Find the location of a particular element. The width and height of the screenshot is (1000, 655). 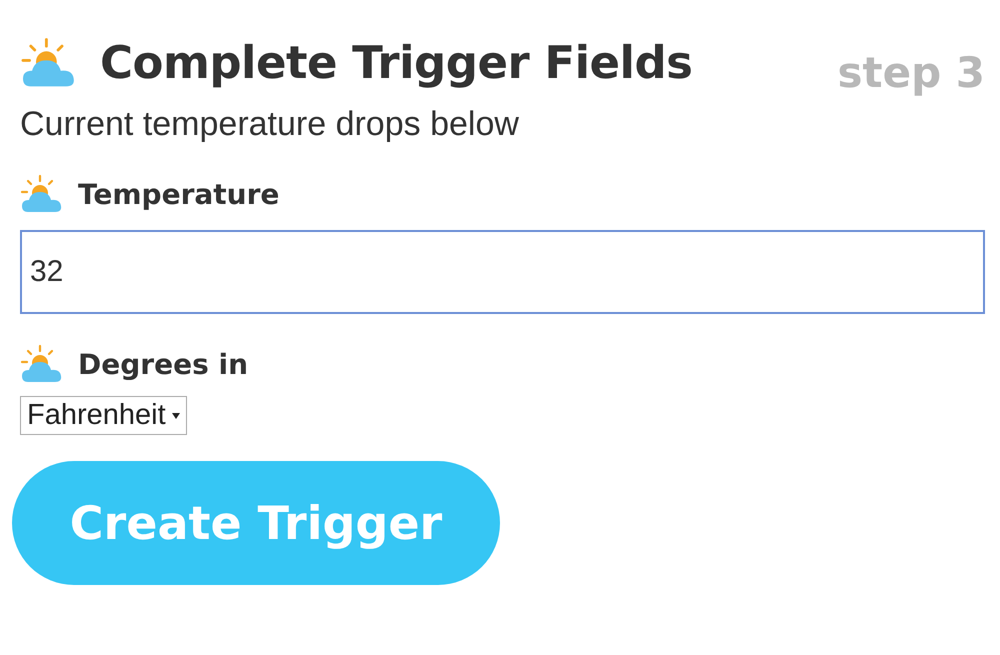

step-indicator: step 3 is located at coordinates (911, 72).